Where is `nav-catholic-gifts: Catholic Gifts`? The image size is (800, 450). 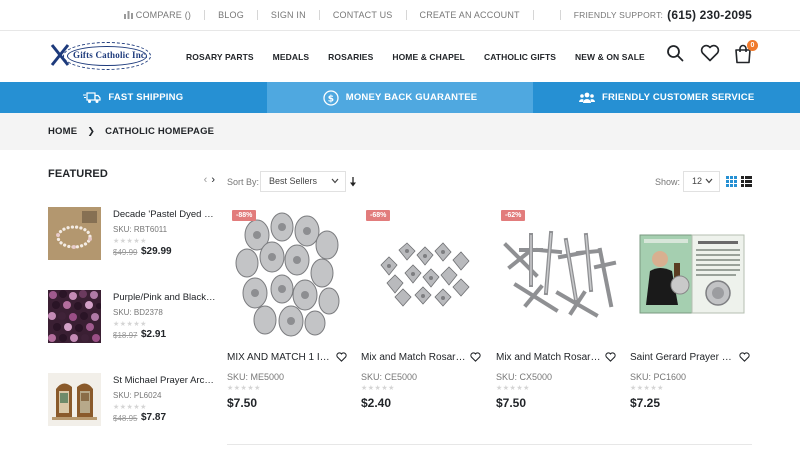 nav-catholic-gifts: Catholic Gifts is located at coordinates (520, 57).